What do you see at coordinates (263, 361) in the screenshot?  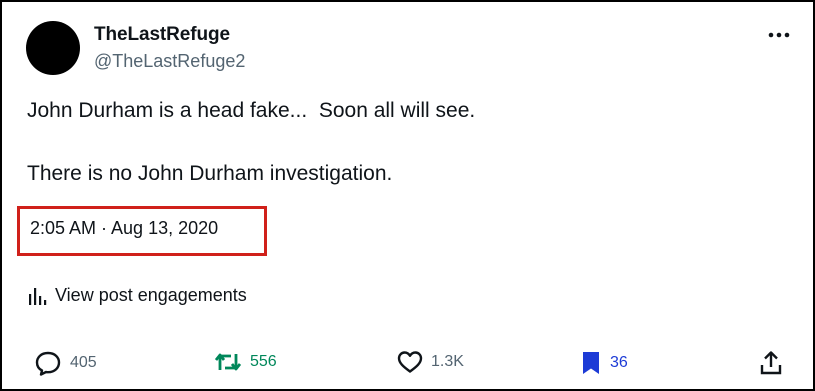 I see `repost-count: 556` at bounding box center [263, 361].